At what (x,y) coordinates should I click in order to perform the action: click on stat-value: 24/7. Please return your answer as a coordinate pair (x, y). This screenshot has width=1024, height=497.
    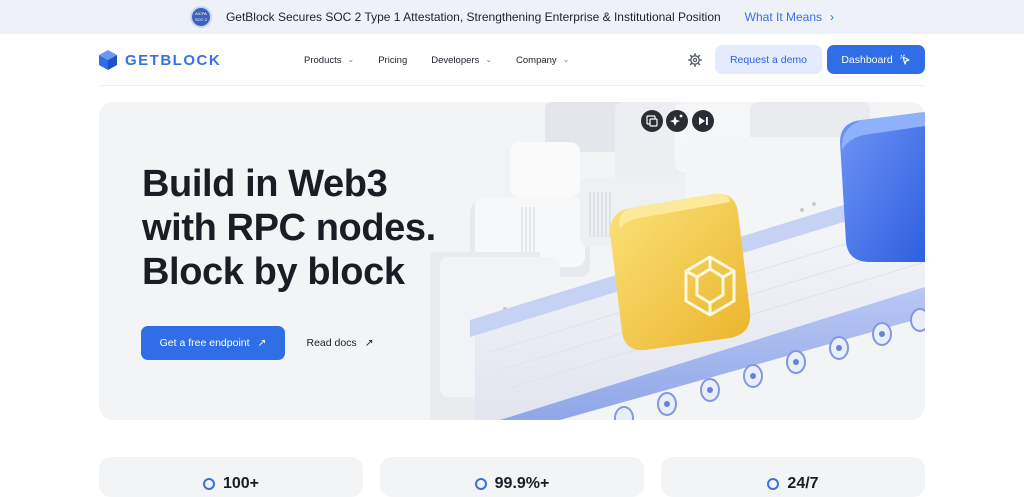
    Looking at the image, I should click on (803, 483).